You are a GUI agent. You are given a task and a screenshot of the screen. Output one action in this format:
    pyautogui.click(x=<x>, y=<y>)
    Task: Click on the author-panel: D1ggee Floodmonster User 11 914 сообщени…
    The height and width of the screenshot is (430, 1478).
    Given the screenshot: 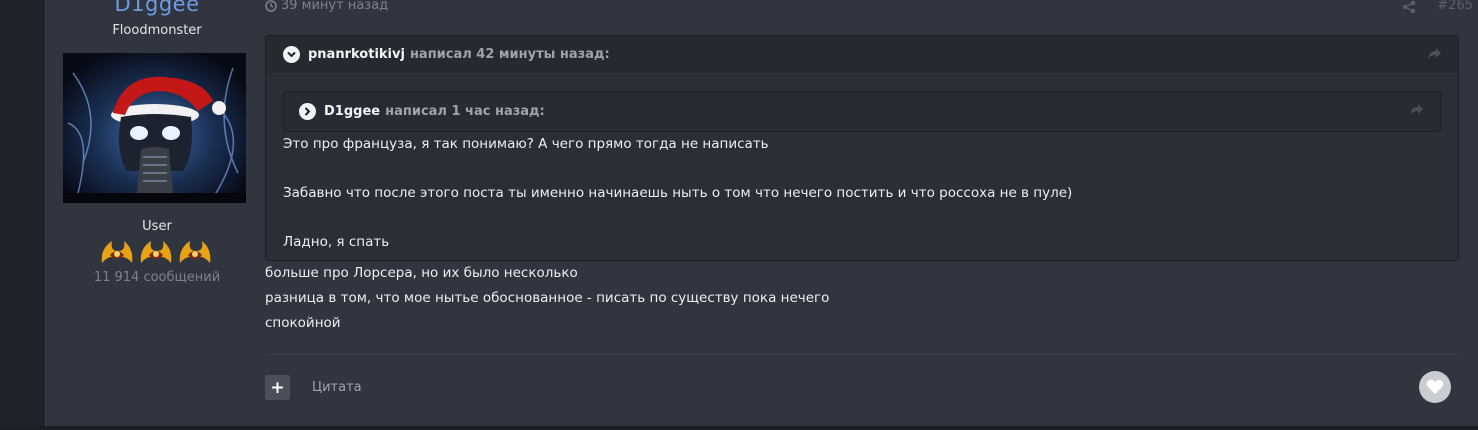 What is the action you would take?
    pyautogui.click(x=157, y=213)
    